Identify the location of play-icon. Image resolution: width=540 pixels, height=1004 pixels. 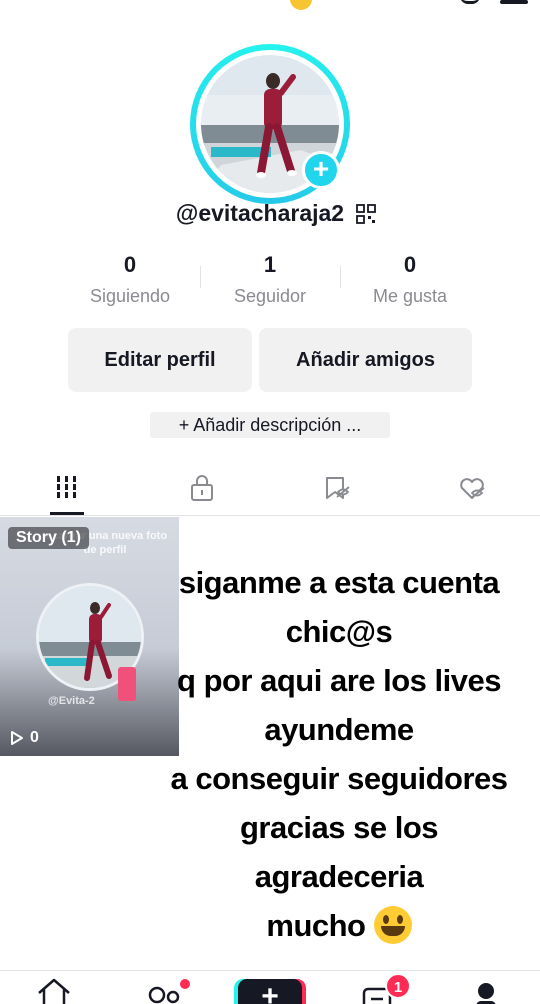
(17, 737).